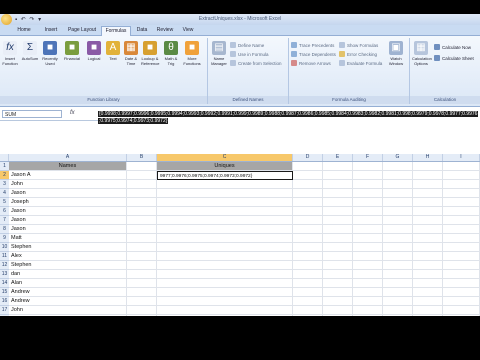 The image size is (480, 360). What do you see at coordinates (68, 202) in the screenshot?
I see `name-cell: Joseph` at bounding box center [68, 202].